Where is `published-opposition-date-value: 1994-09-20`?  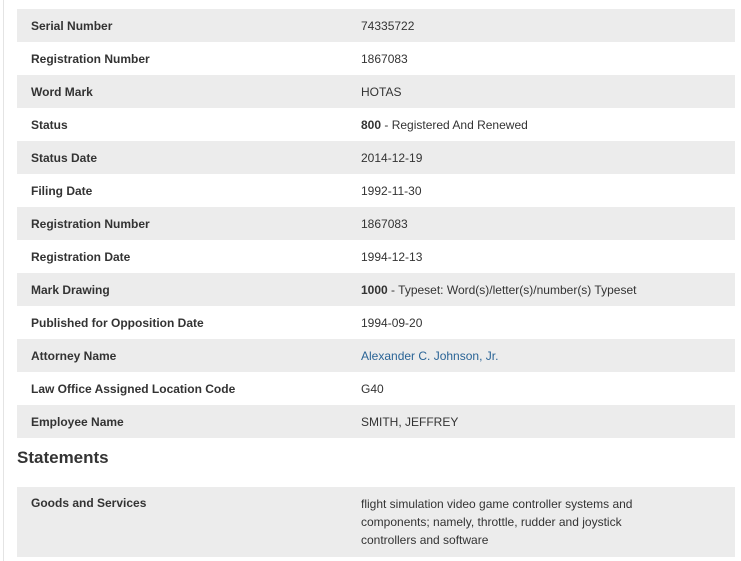 published-opposition-date-value: 1994-09-20 is located at coordinates (392, 322).